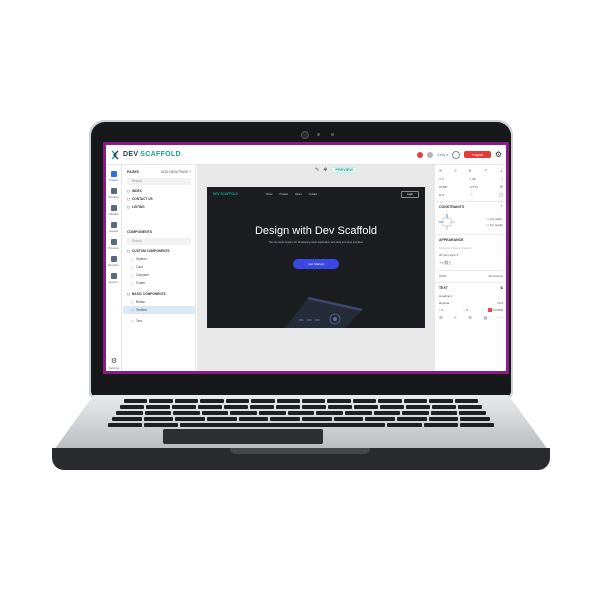  What do you see at coordinates (500, 170) in the screenshot?
I see `align-bottom-icon: ⊥` at bounding box center [500, 170].